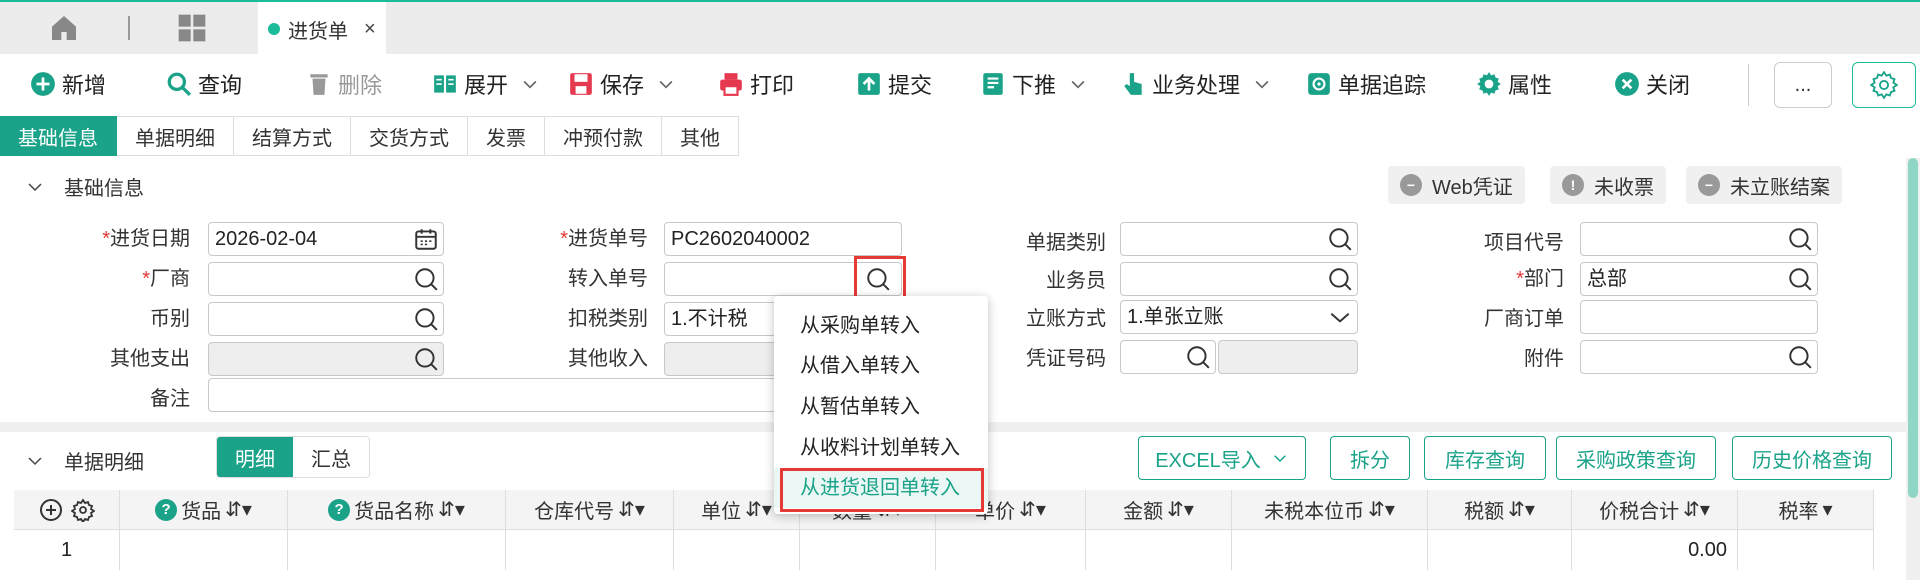 The width and height of the screenshot is (1920, 580). I want to click on cell-total: 0.00, so click(1655, 550).